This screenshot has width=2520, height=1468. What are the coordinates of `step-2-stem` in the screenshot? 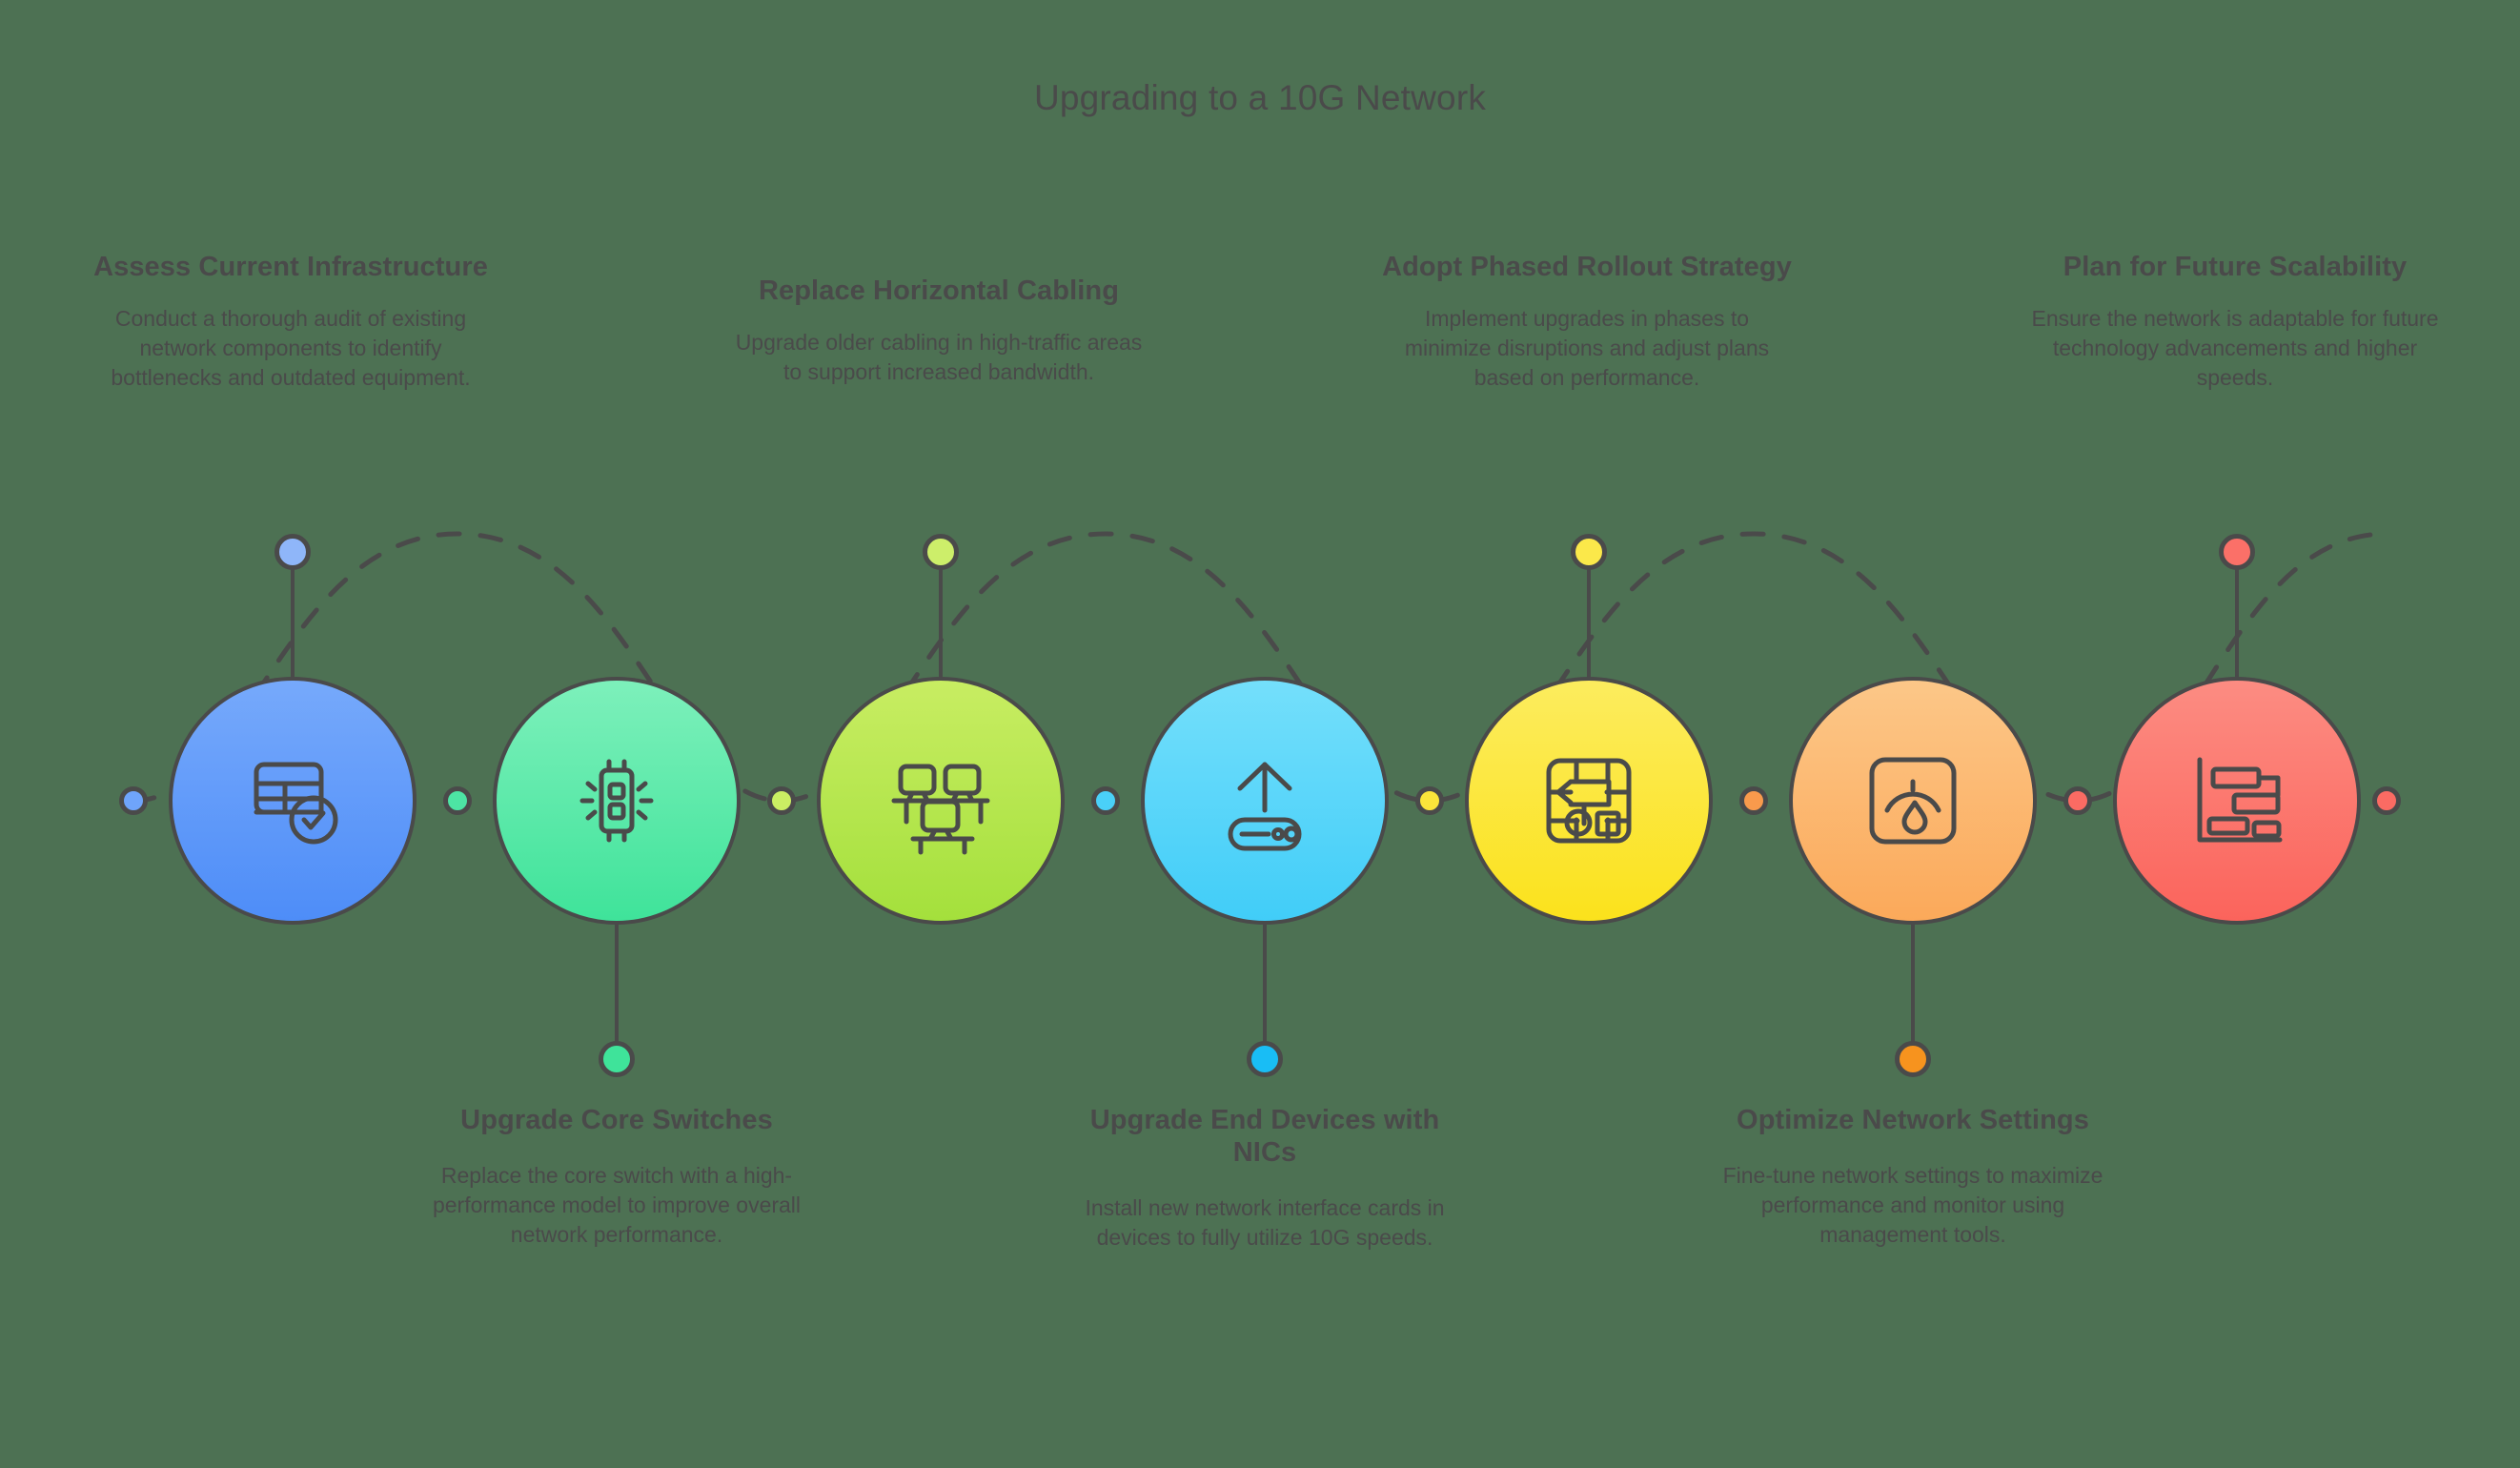 It's located at (617, 983).